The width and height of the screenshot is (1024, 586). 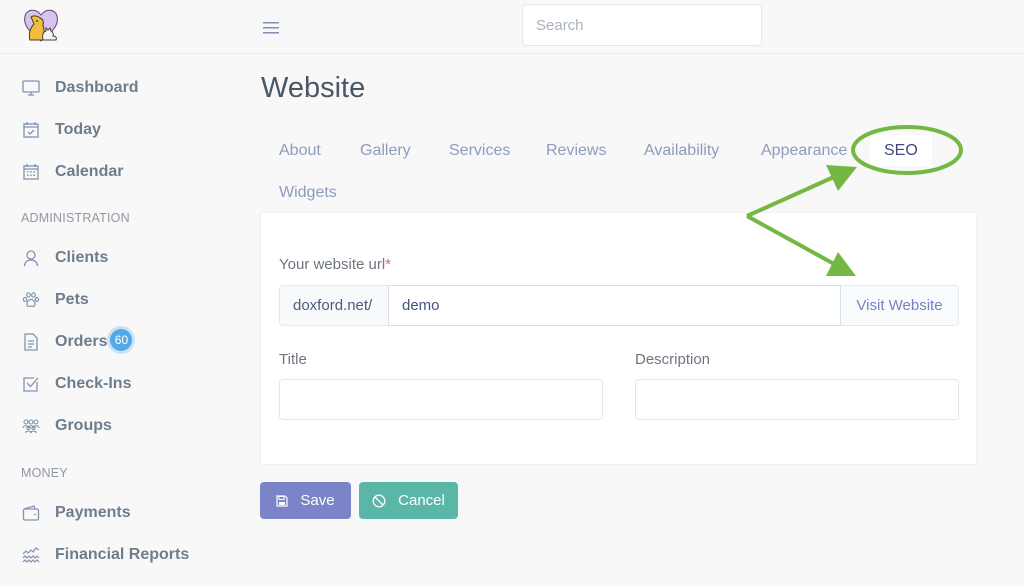 I want to click on hamburger-icon, so click(x=271, y=28).